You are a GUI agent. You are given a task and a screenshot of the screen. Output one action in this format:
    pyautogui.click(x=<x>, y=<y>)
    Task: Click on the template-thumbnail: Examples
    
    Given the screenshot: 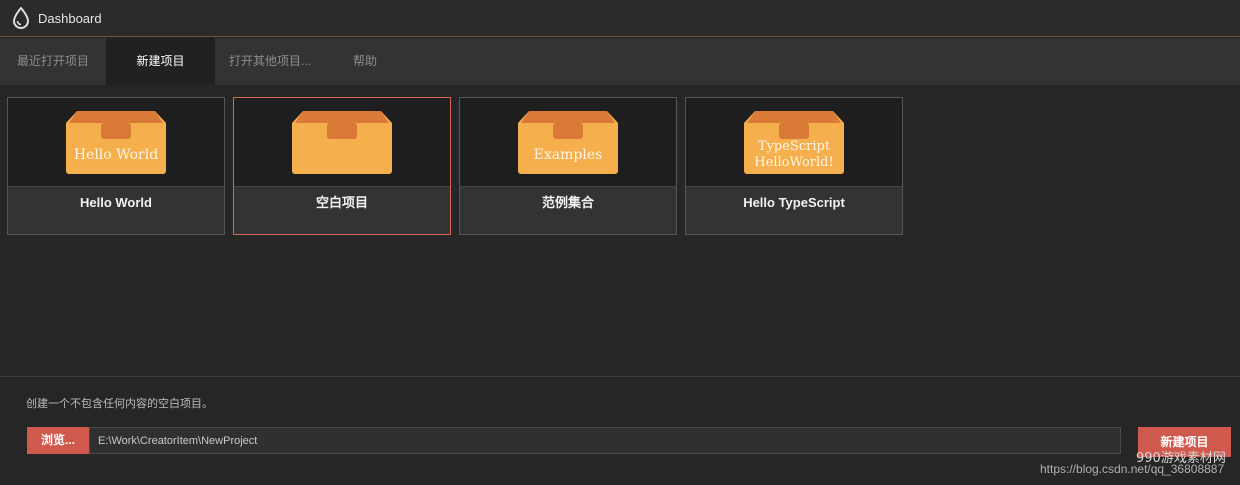 What is the action you would take?
    pyautogui.click(x=568, y=142)
    